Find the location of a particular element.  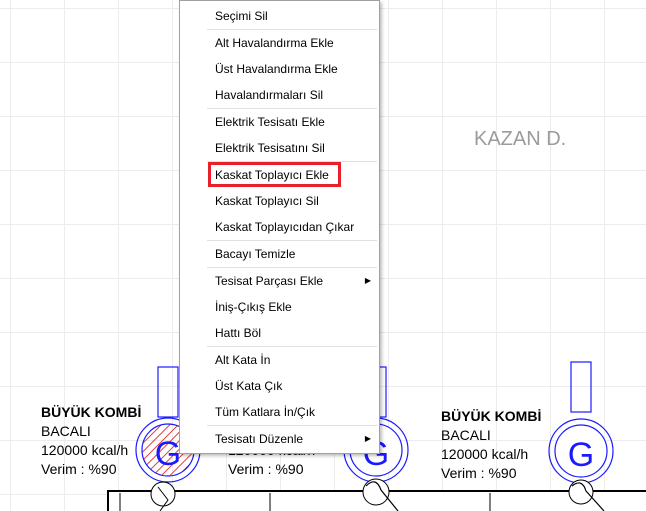

boiler-left-symbol: G is located at coordinates (168, 454).